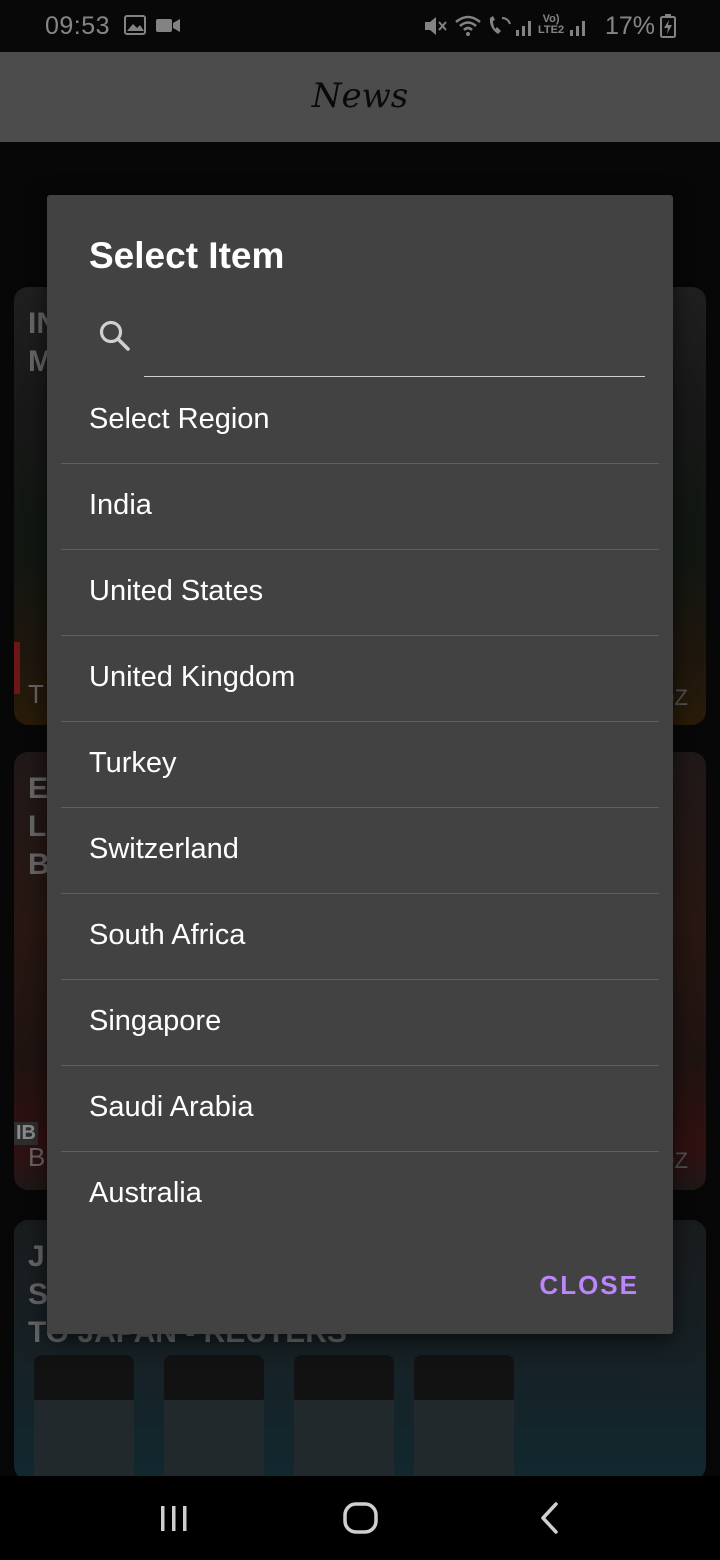  Describe the element at coordinates (549, 1520) in the screenshot. I see `back-icon` at that location.